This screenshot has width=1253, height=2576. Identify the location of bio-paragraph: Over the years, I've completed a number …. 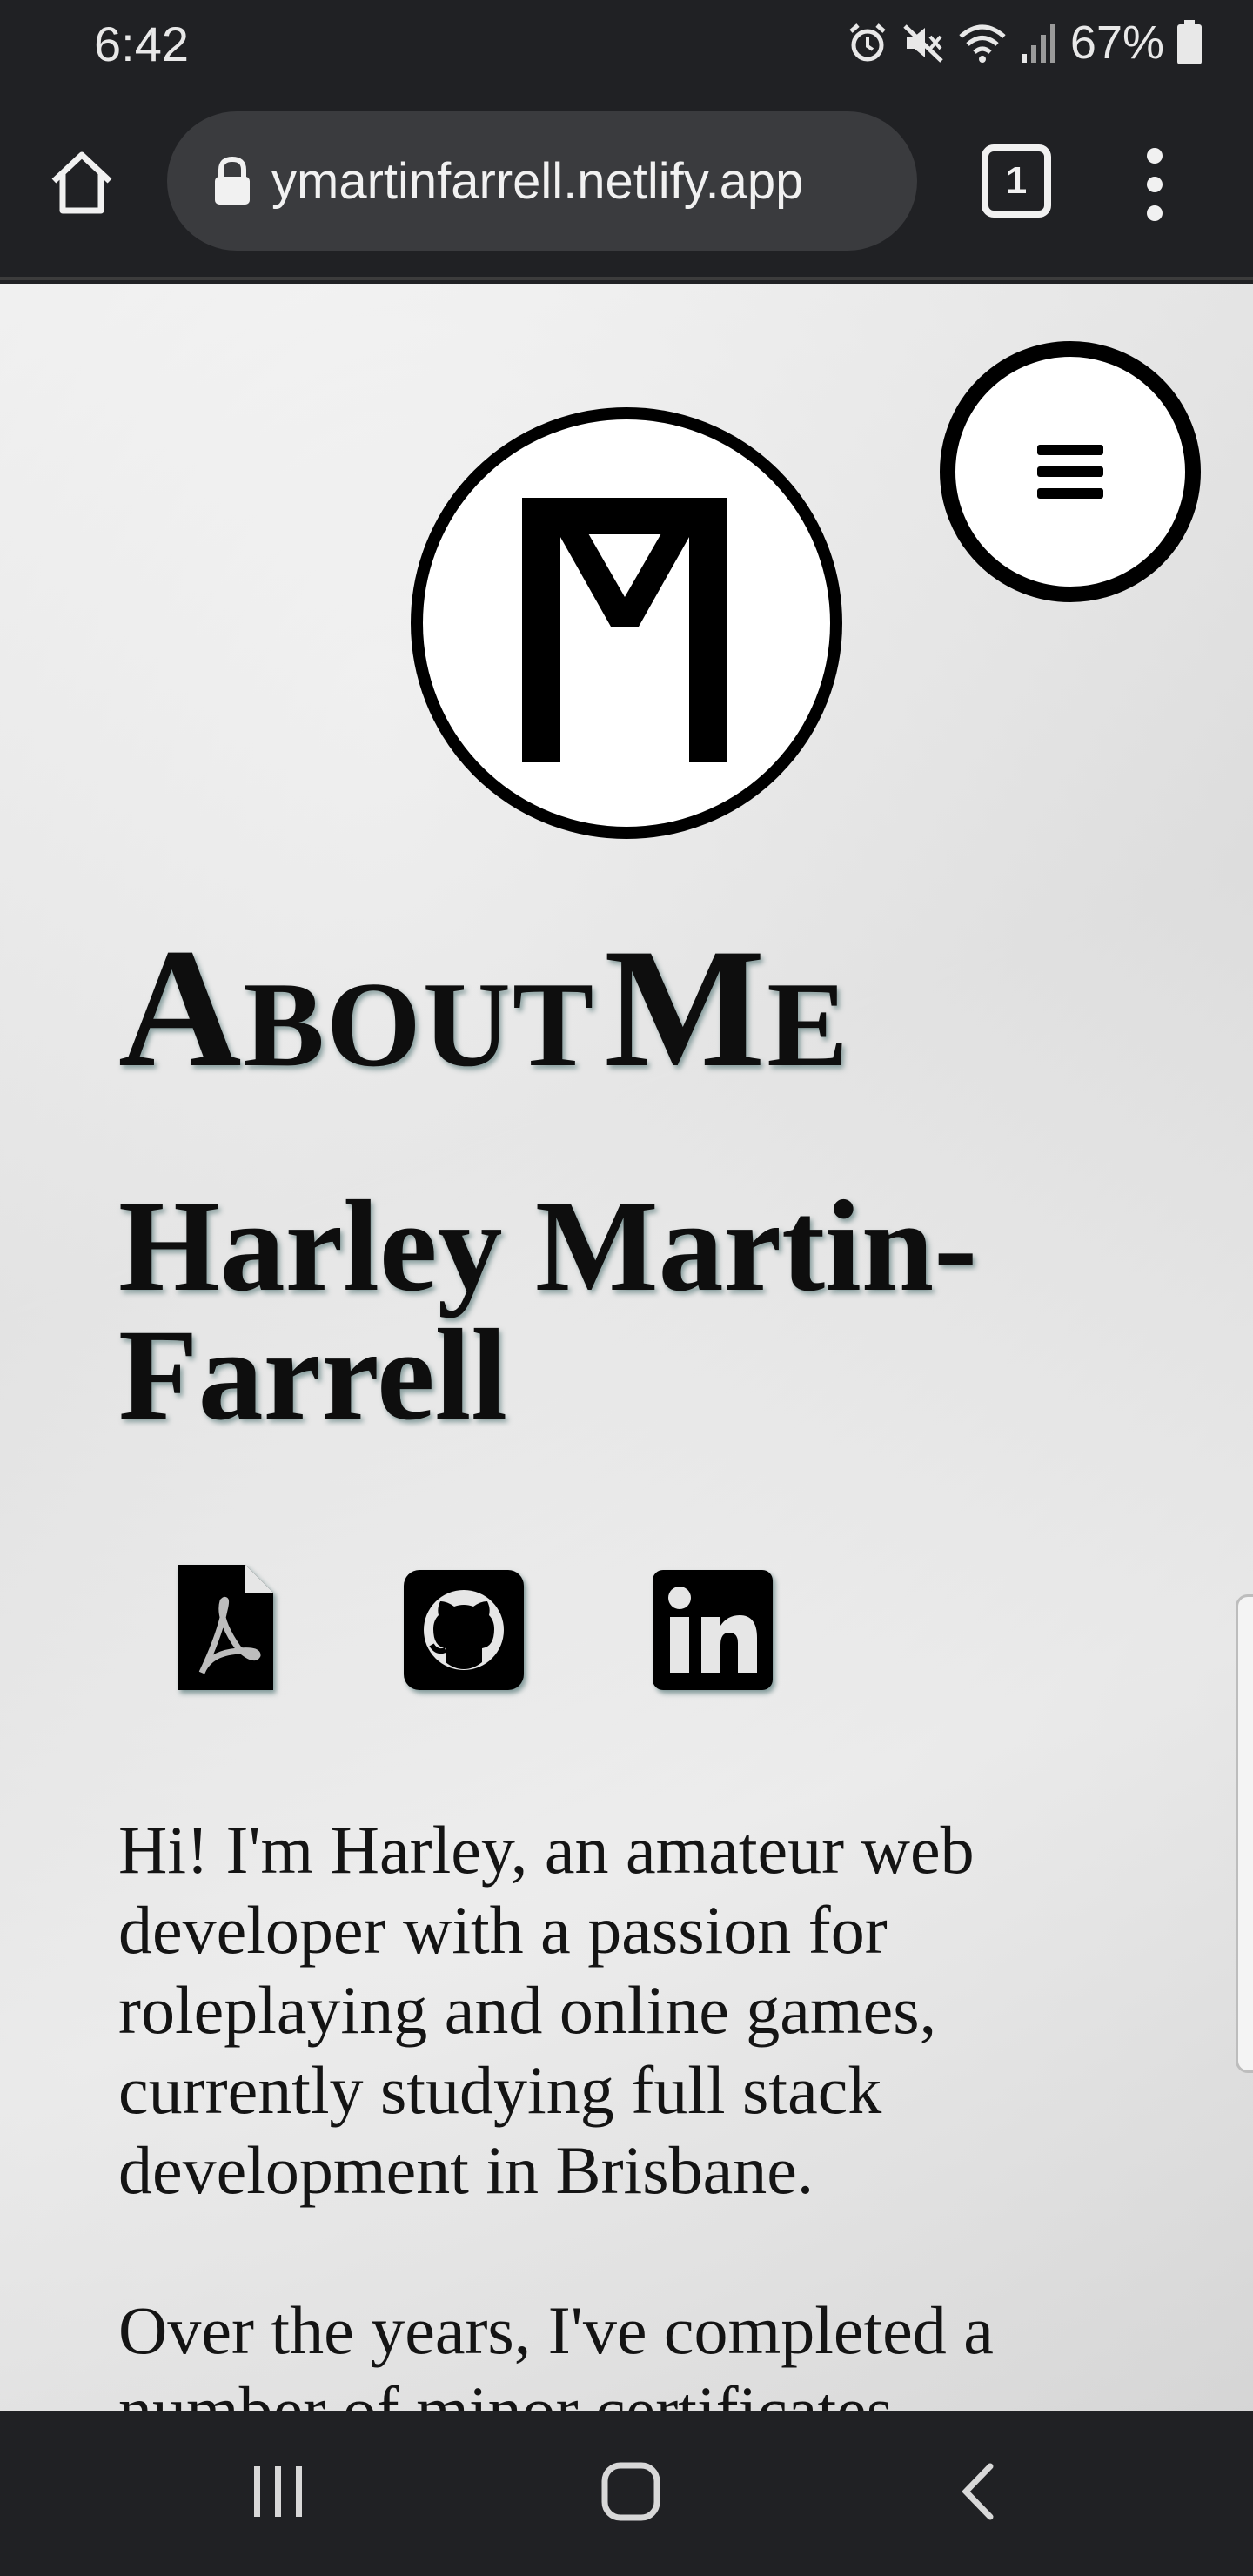
(556, 2351).